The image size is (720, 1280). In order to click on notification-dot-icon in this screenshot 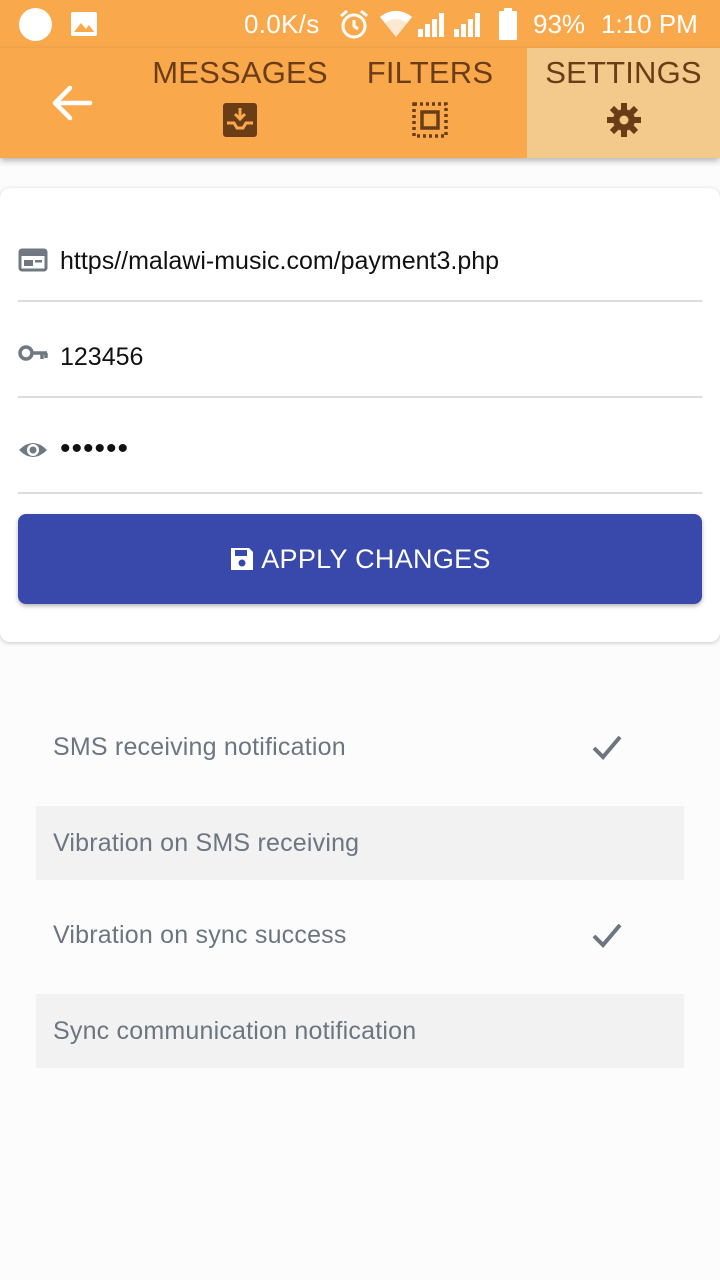, I will do `click(35, 24)`.